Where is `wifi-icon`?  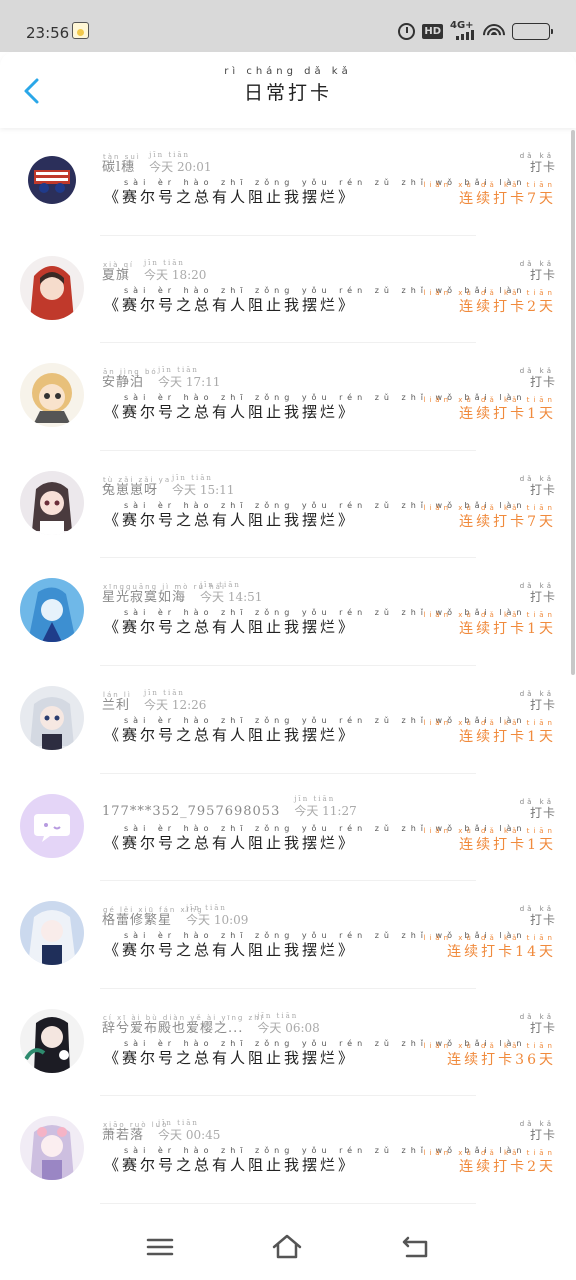
wifi-icon is located at coordinates (494, 31).